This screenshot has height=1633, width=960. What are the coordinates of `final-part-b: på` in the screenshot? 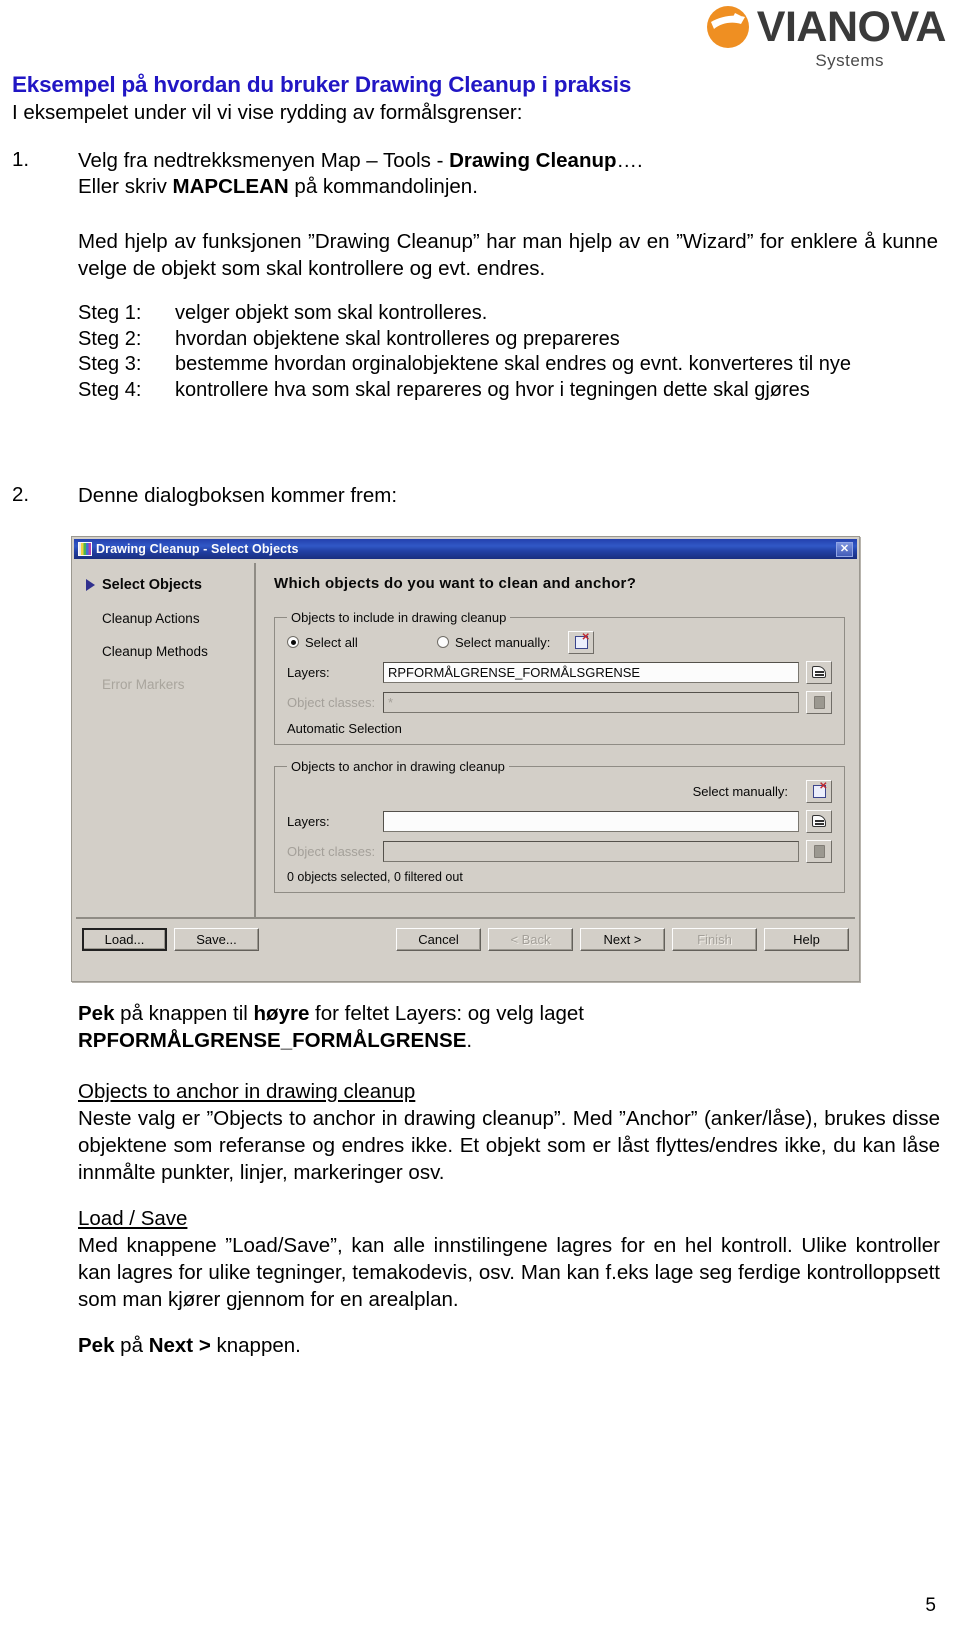 It's located at (131, 1345).